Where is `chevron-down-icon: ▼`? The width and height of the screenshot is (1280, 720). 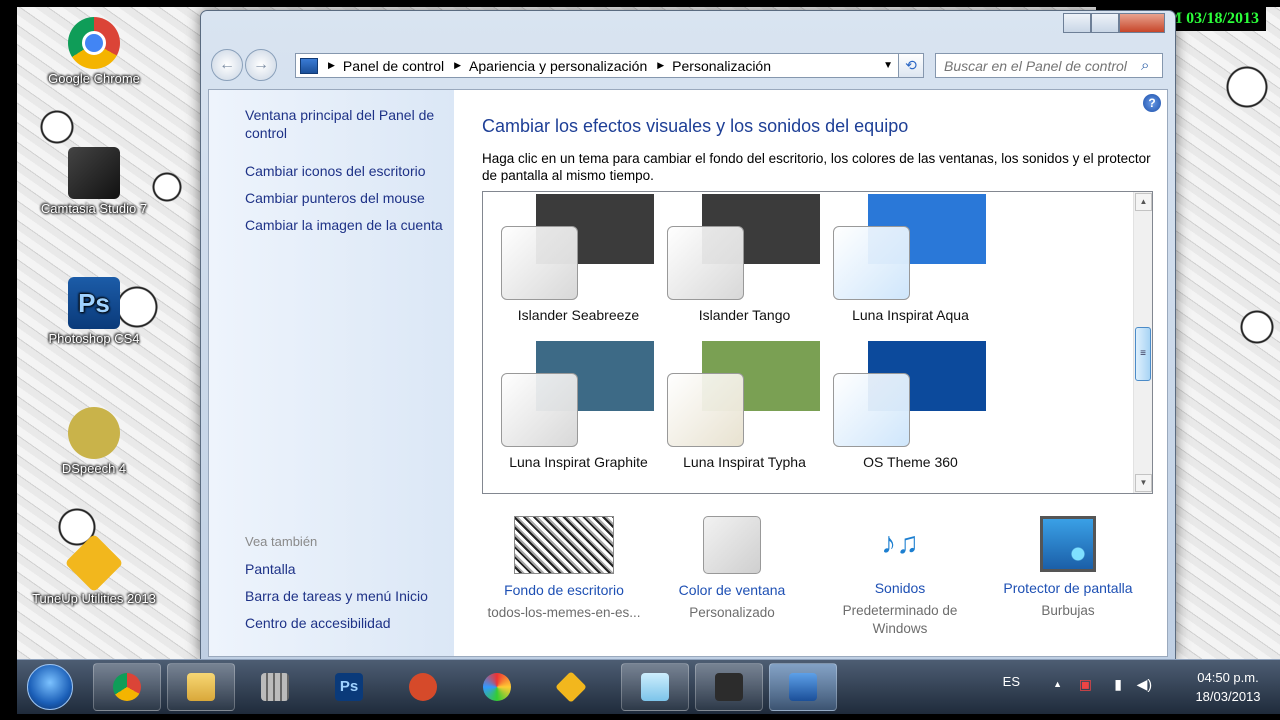 chevron-down-icon: ▼ is located at coordinates (888, 65).